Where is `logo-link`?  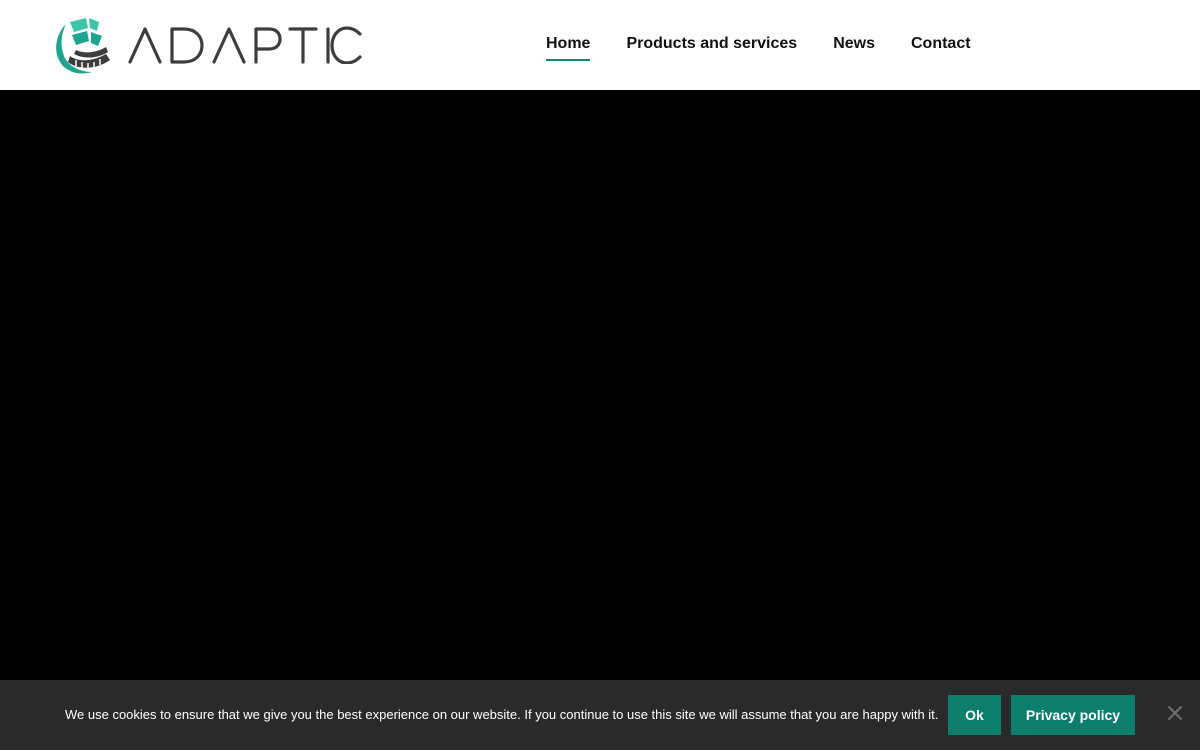
logo-link is located at coordinates (207, 46).